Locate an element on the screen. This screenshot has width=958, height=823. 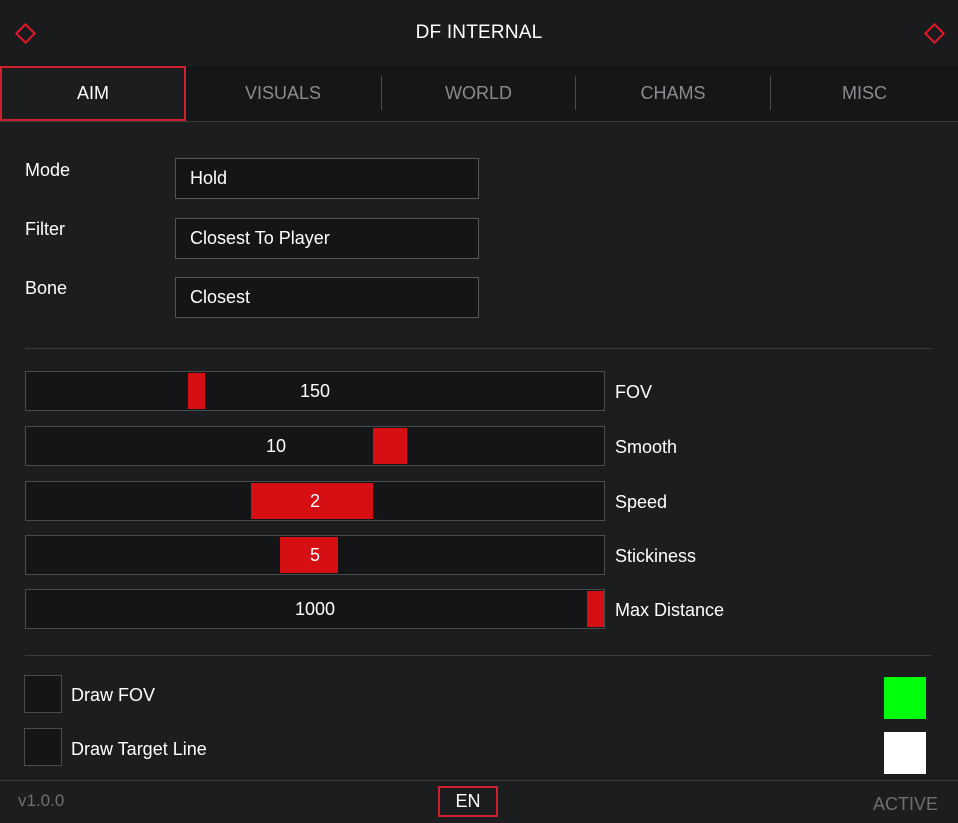
version-label: v1.0.0 is located at coordinates (41, 800).